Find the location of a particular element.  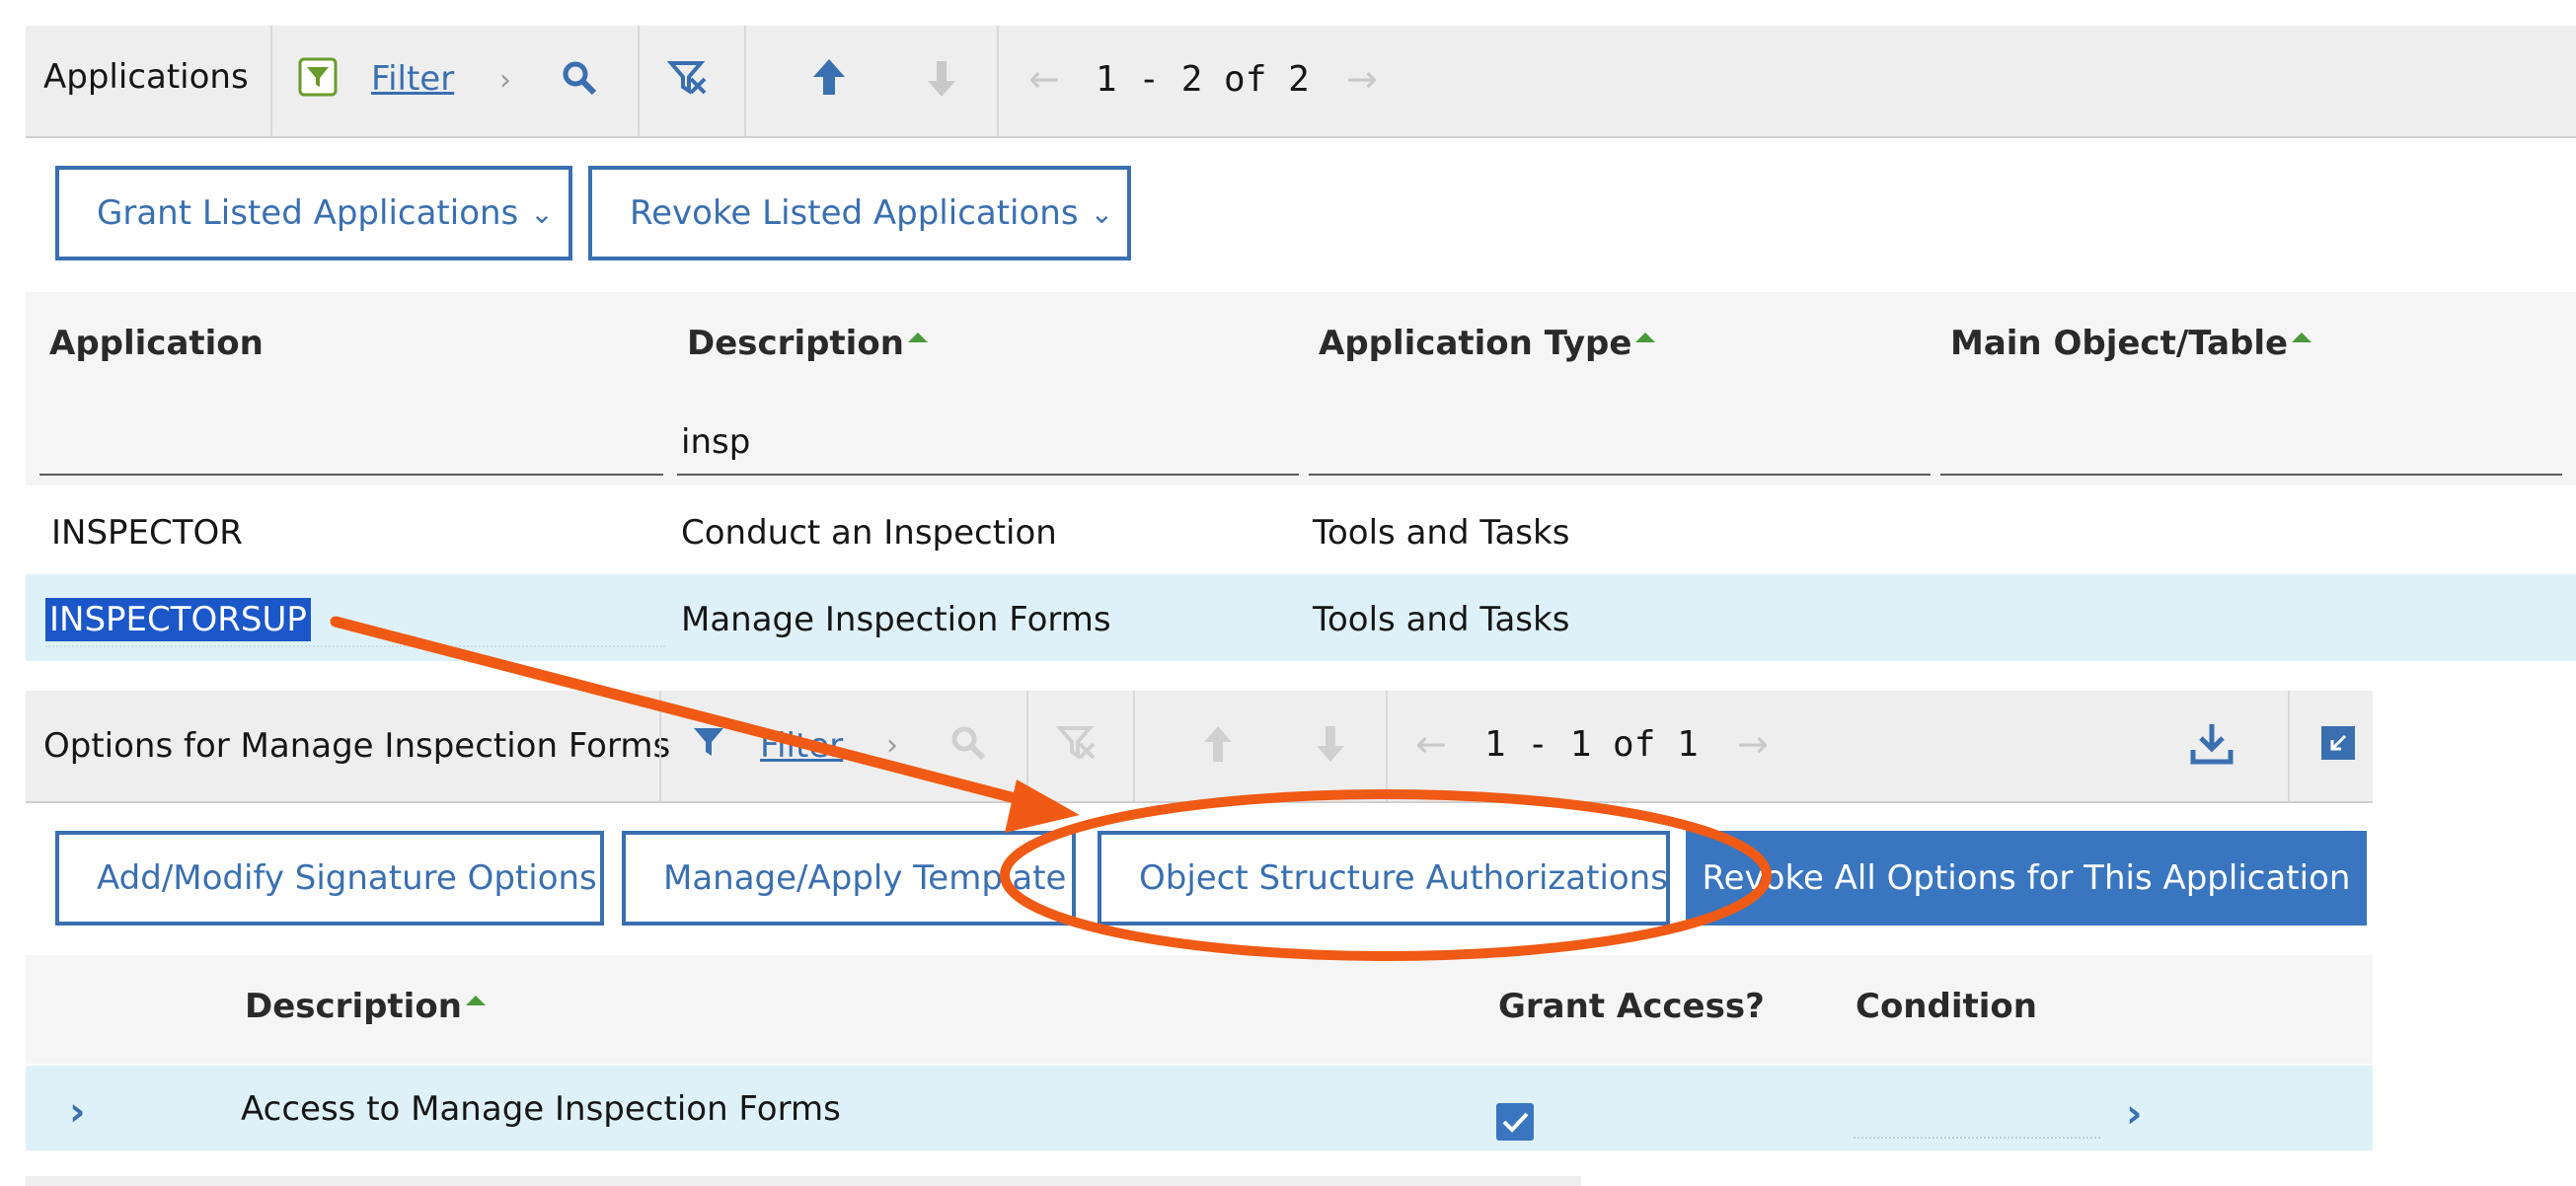

column-application-type: Application Type is located at coordinates (1487, 343).